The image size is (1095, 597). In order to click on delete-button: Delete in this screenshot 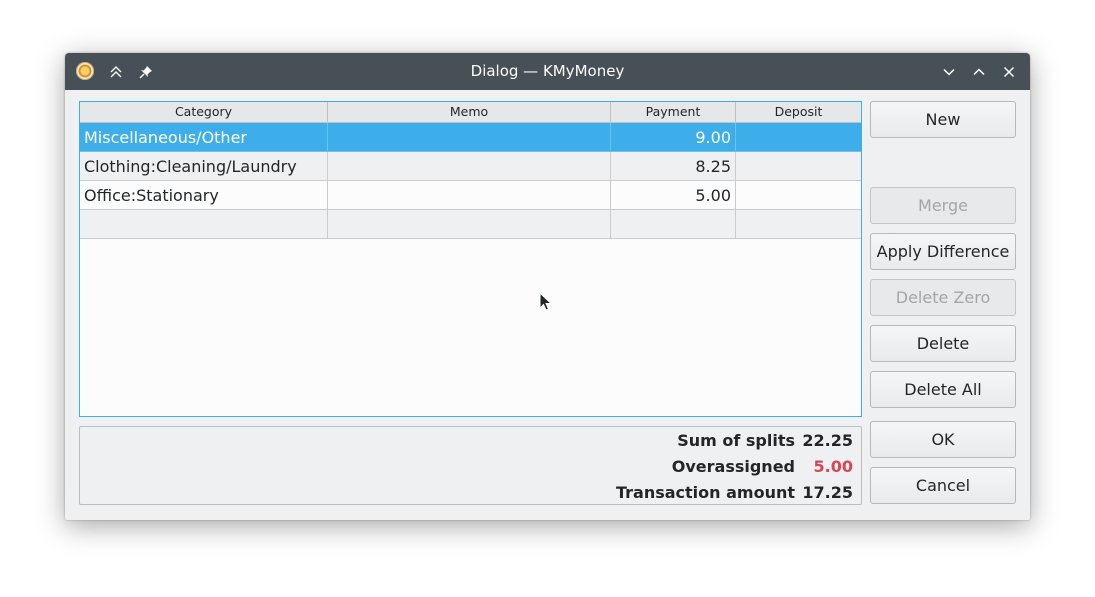, I will do `click(943, 343)`.